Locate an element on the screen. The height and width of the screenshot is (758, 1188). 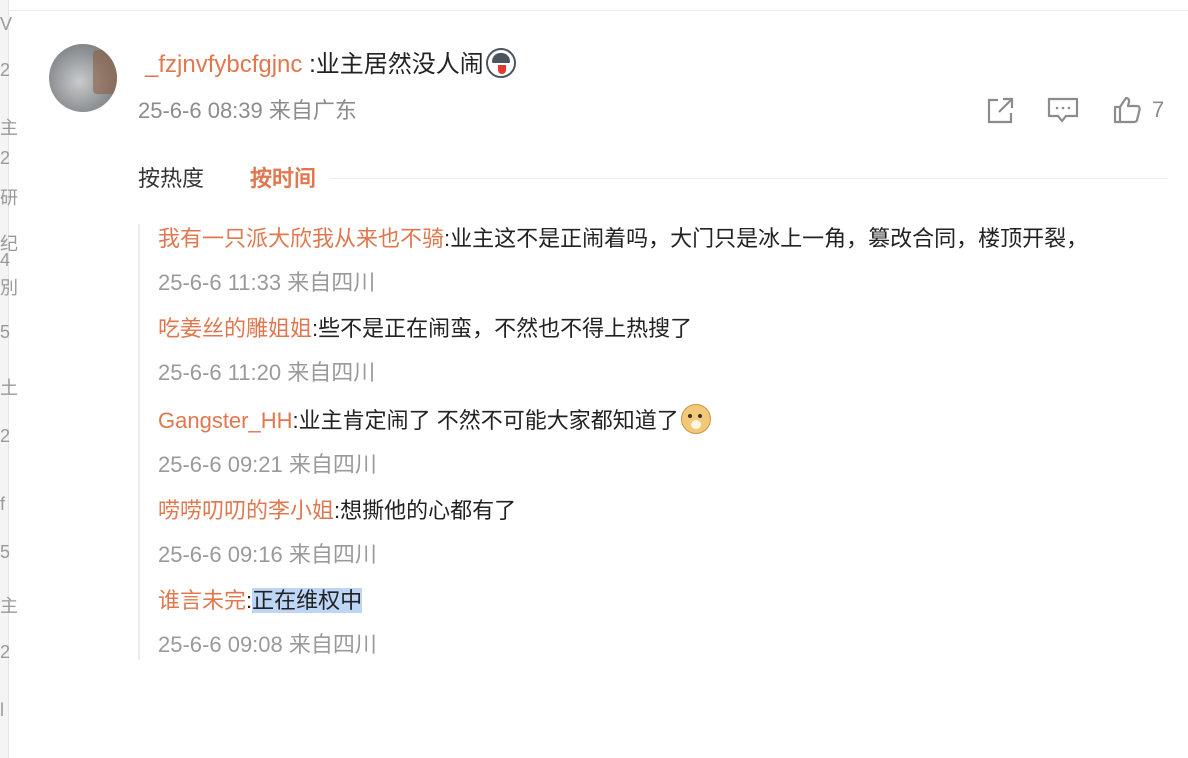
share-icon is located at coordinates (1000, 110).